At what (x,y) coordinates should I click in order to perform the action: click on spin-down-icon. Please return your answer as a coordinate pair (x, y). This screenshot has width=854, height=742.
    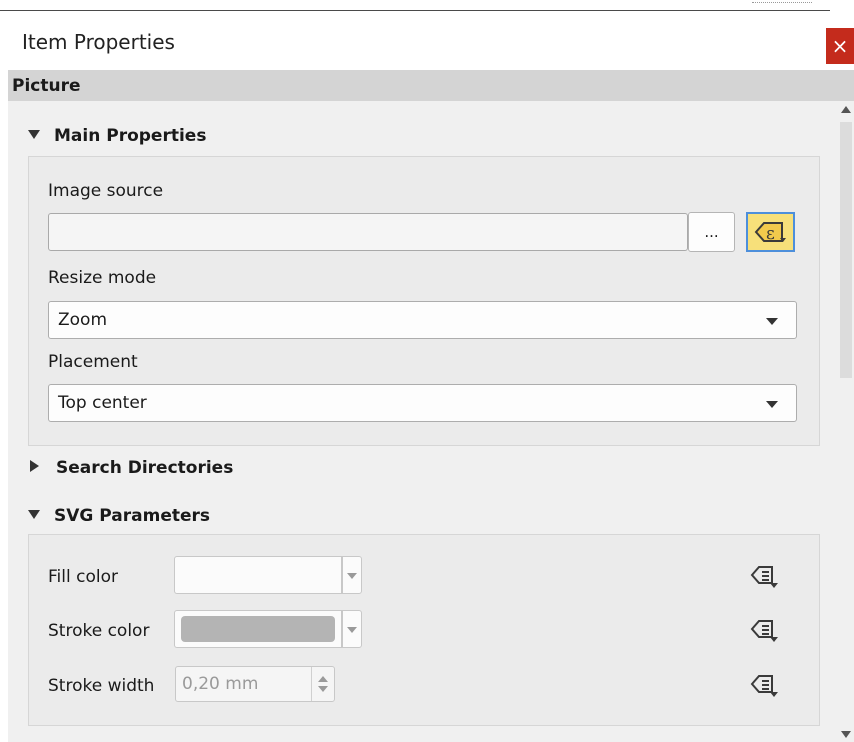
    Looking at the image, I should click on (323, 689).